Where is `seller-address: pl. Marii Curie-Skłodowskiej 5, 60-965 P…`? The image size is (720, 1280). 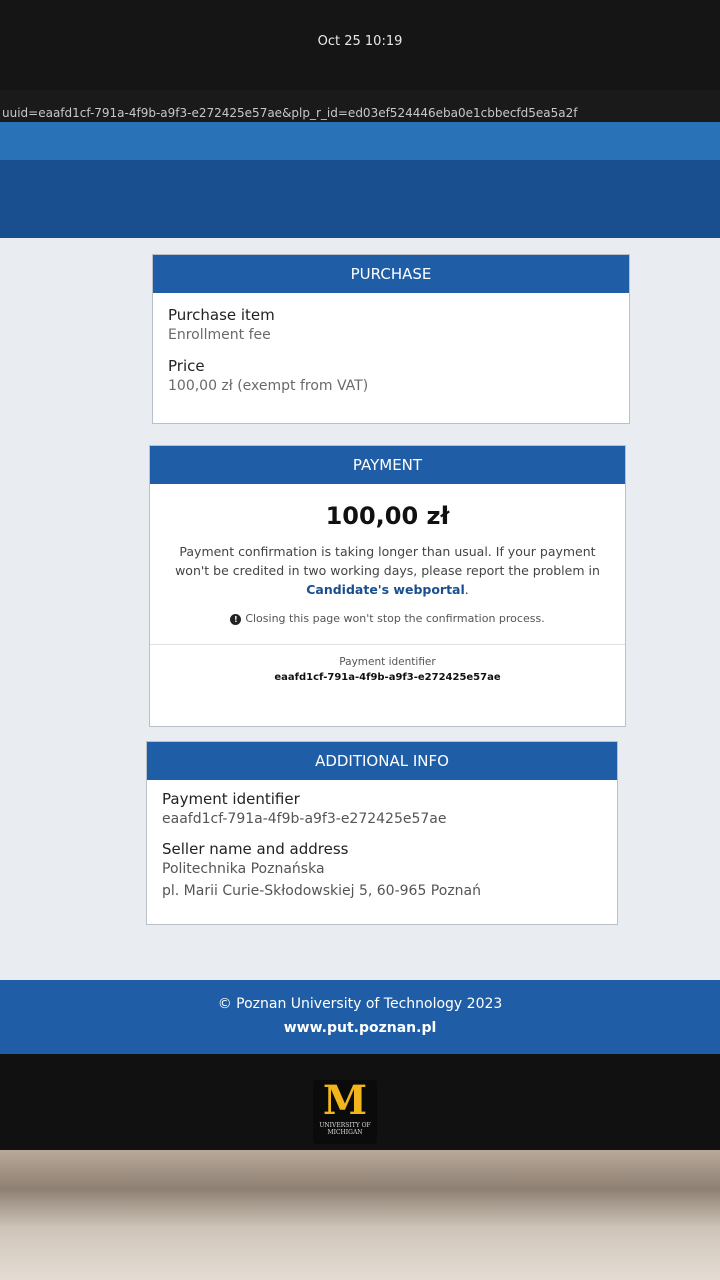
seller-address: pl. Marii Curie-Skłodowskiej 5, 60-965 P… is located at coordinates (321, 891).